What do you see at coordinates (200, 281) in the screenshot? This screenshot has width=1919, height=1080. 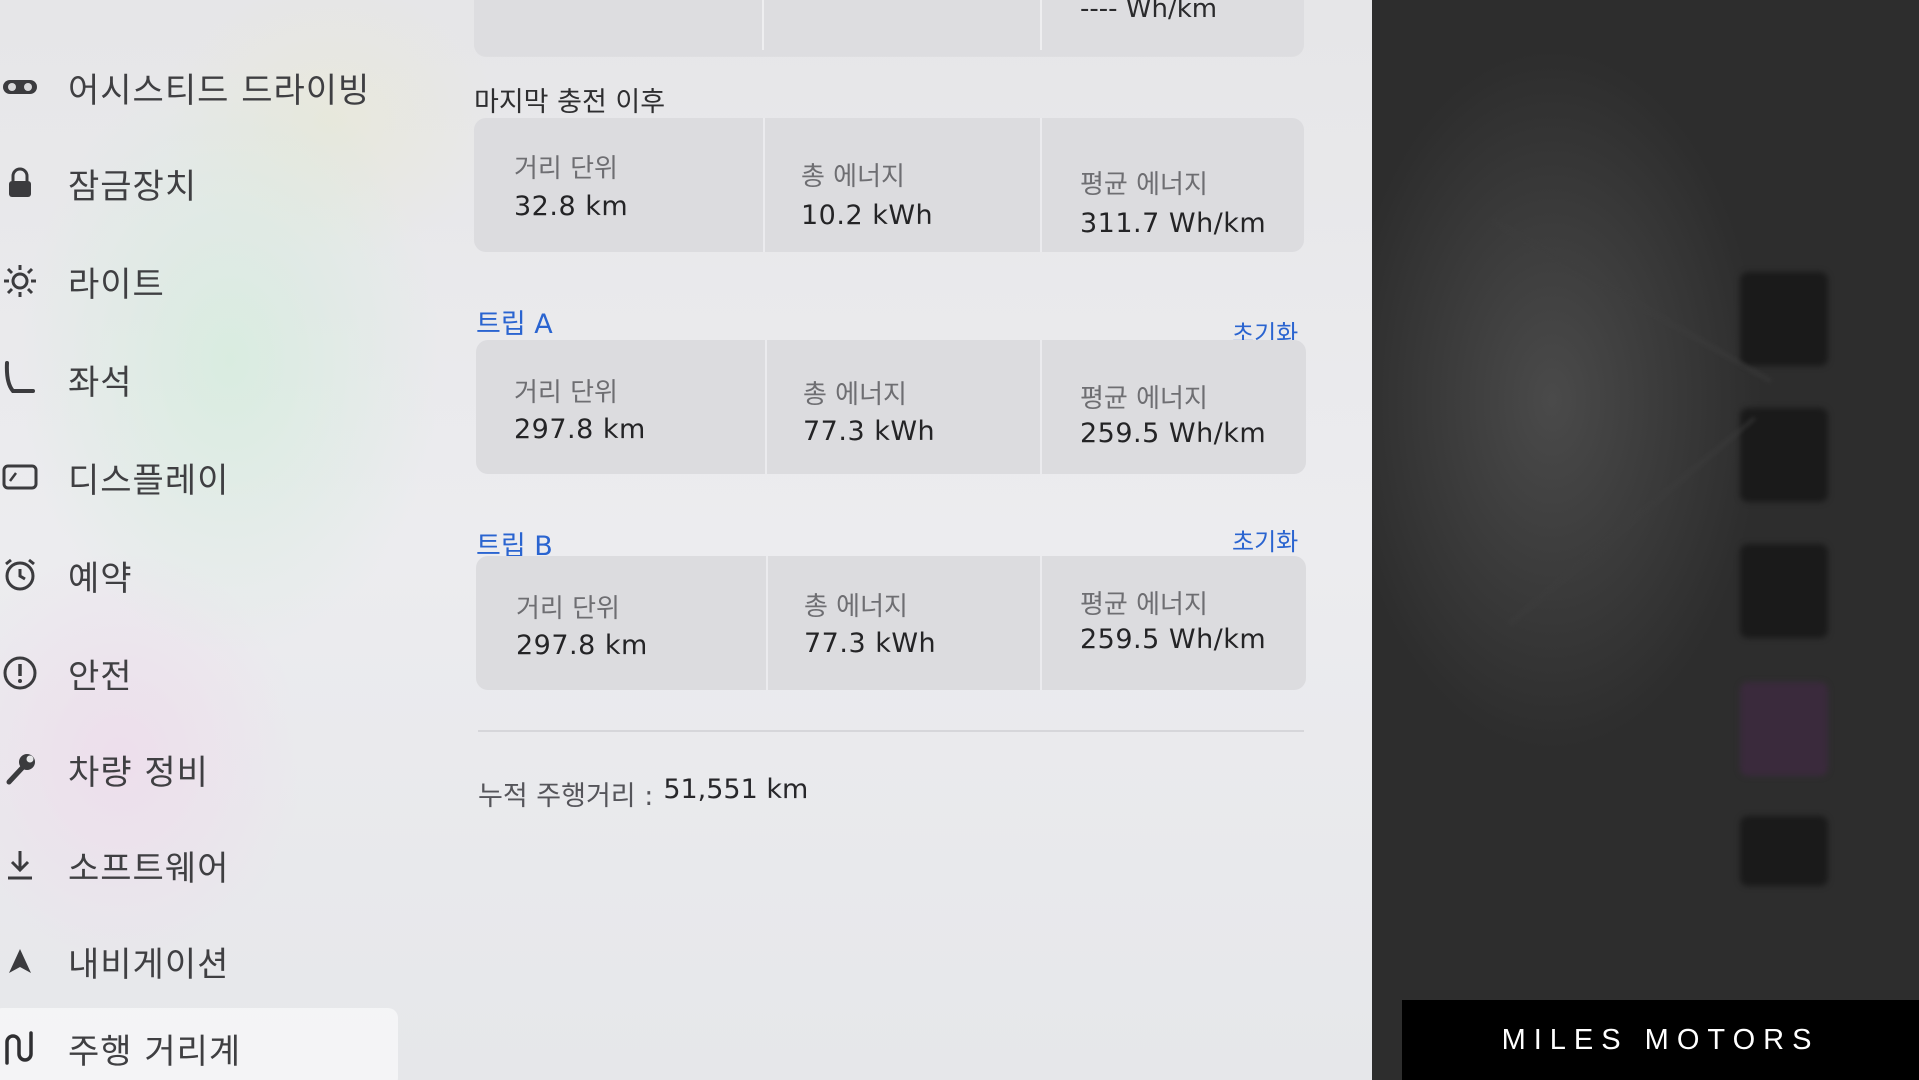 I see `sidebar-item-lights: 라이트` at bounding box center [200, 281].